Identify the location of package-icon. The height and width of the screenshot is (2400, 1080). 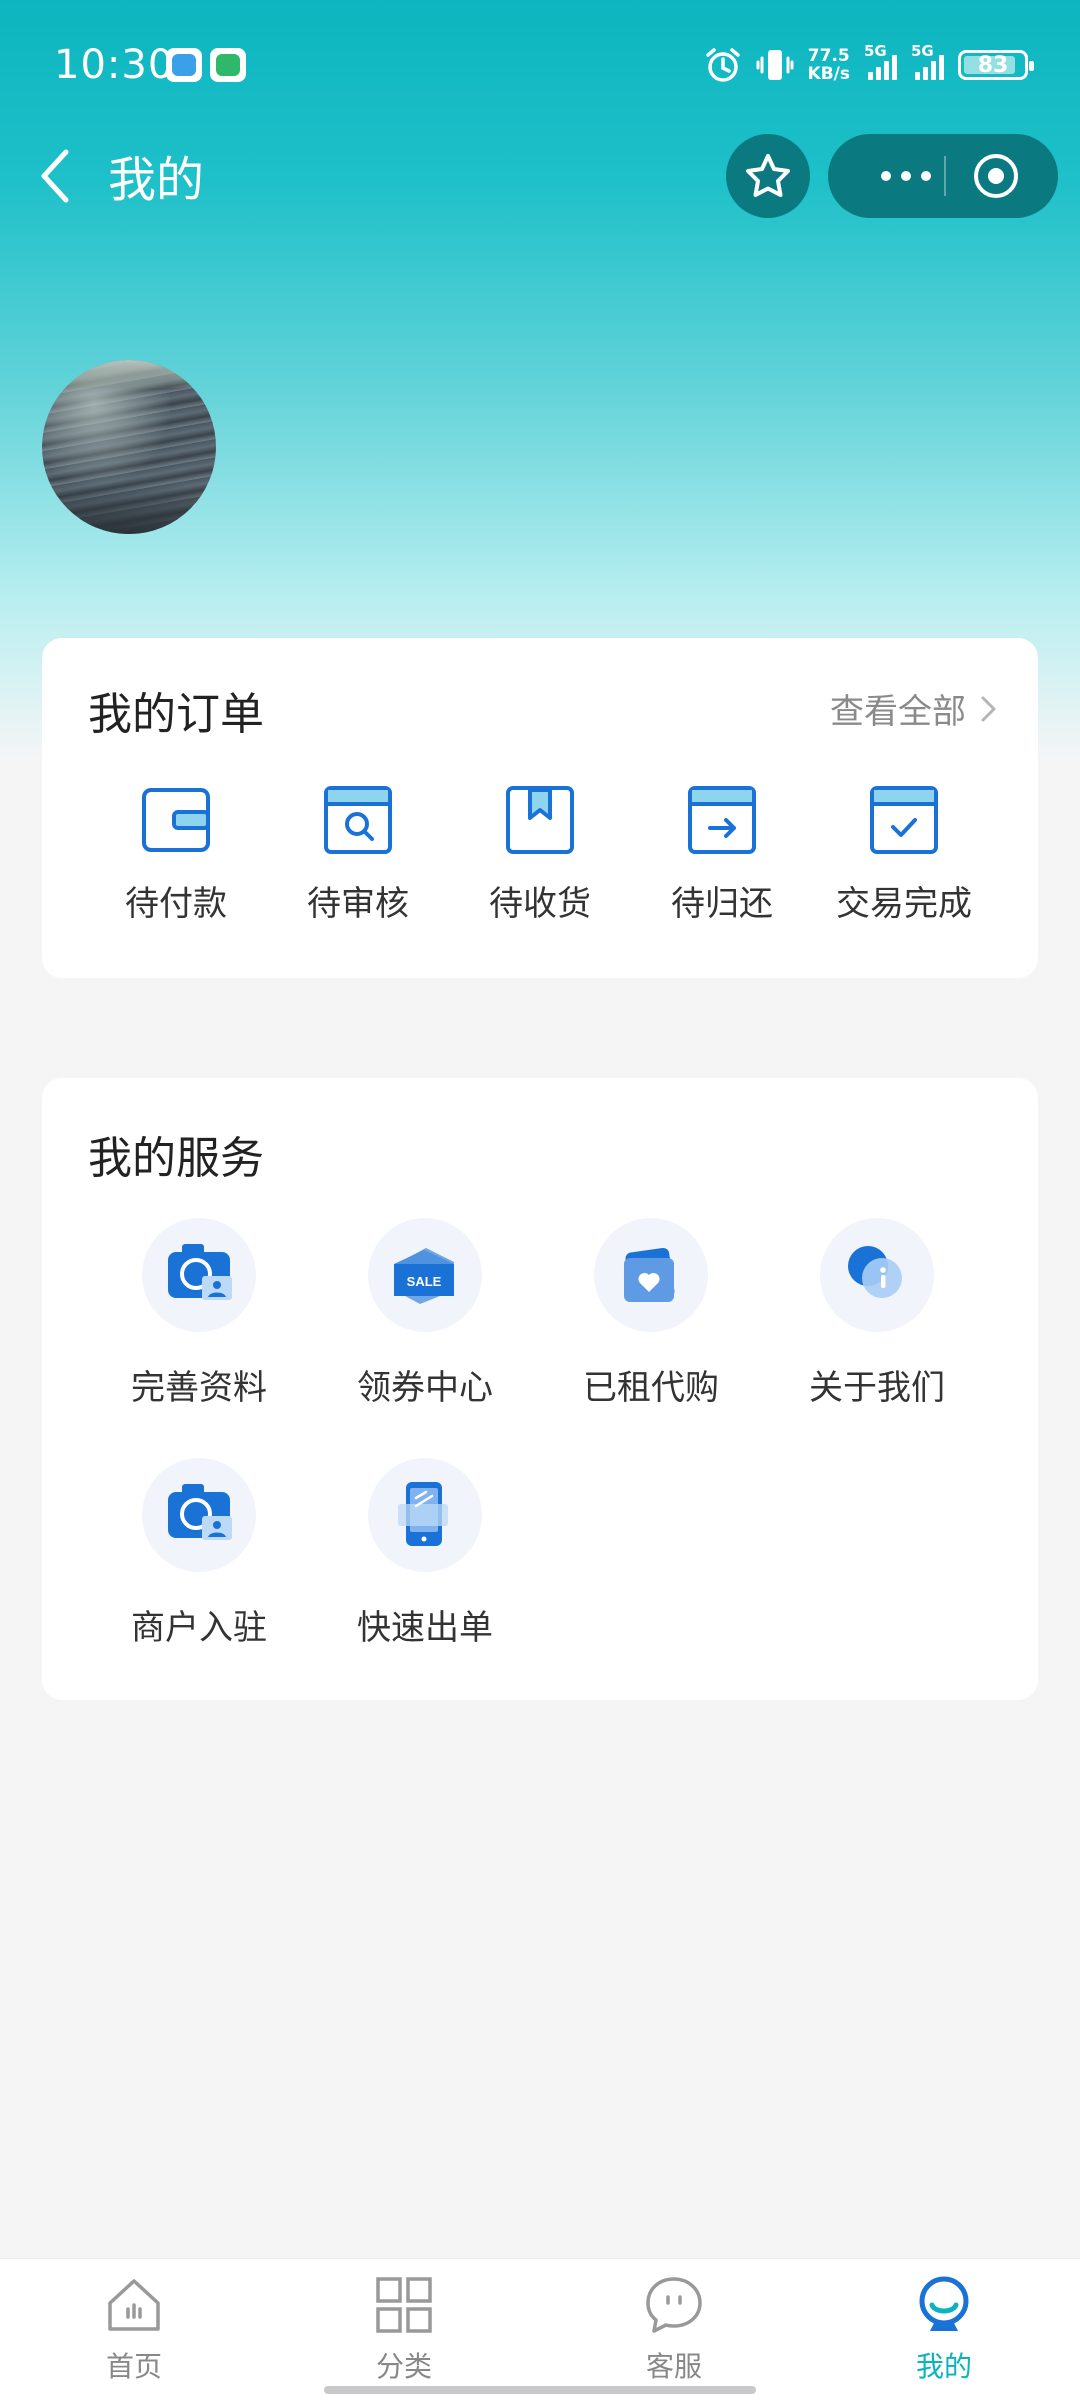
(540, 820).